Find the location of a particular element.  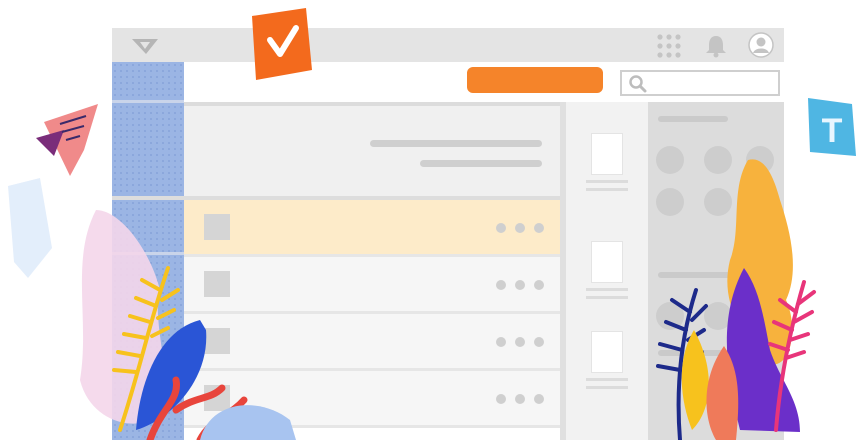

primary-action-button is located at coordinates (535, 80).